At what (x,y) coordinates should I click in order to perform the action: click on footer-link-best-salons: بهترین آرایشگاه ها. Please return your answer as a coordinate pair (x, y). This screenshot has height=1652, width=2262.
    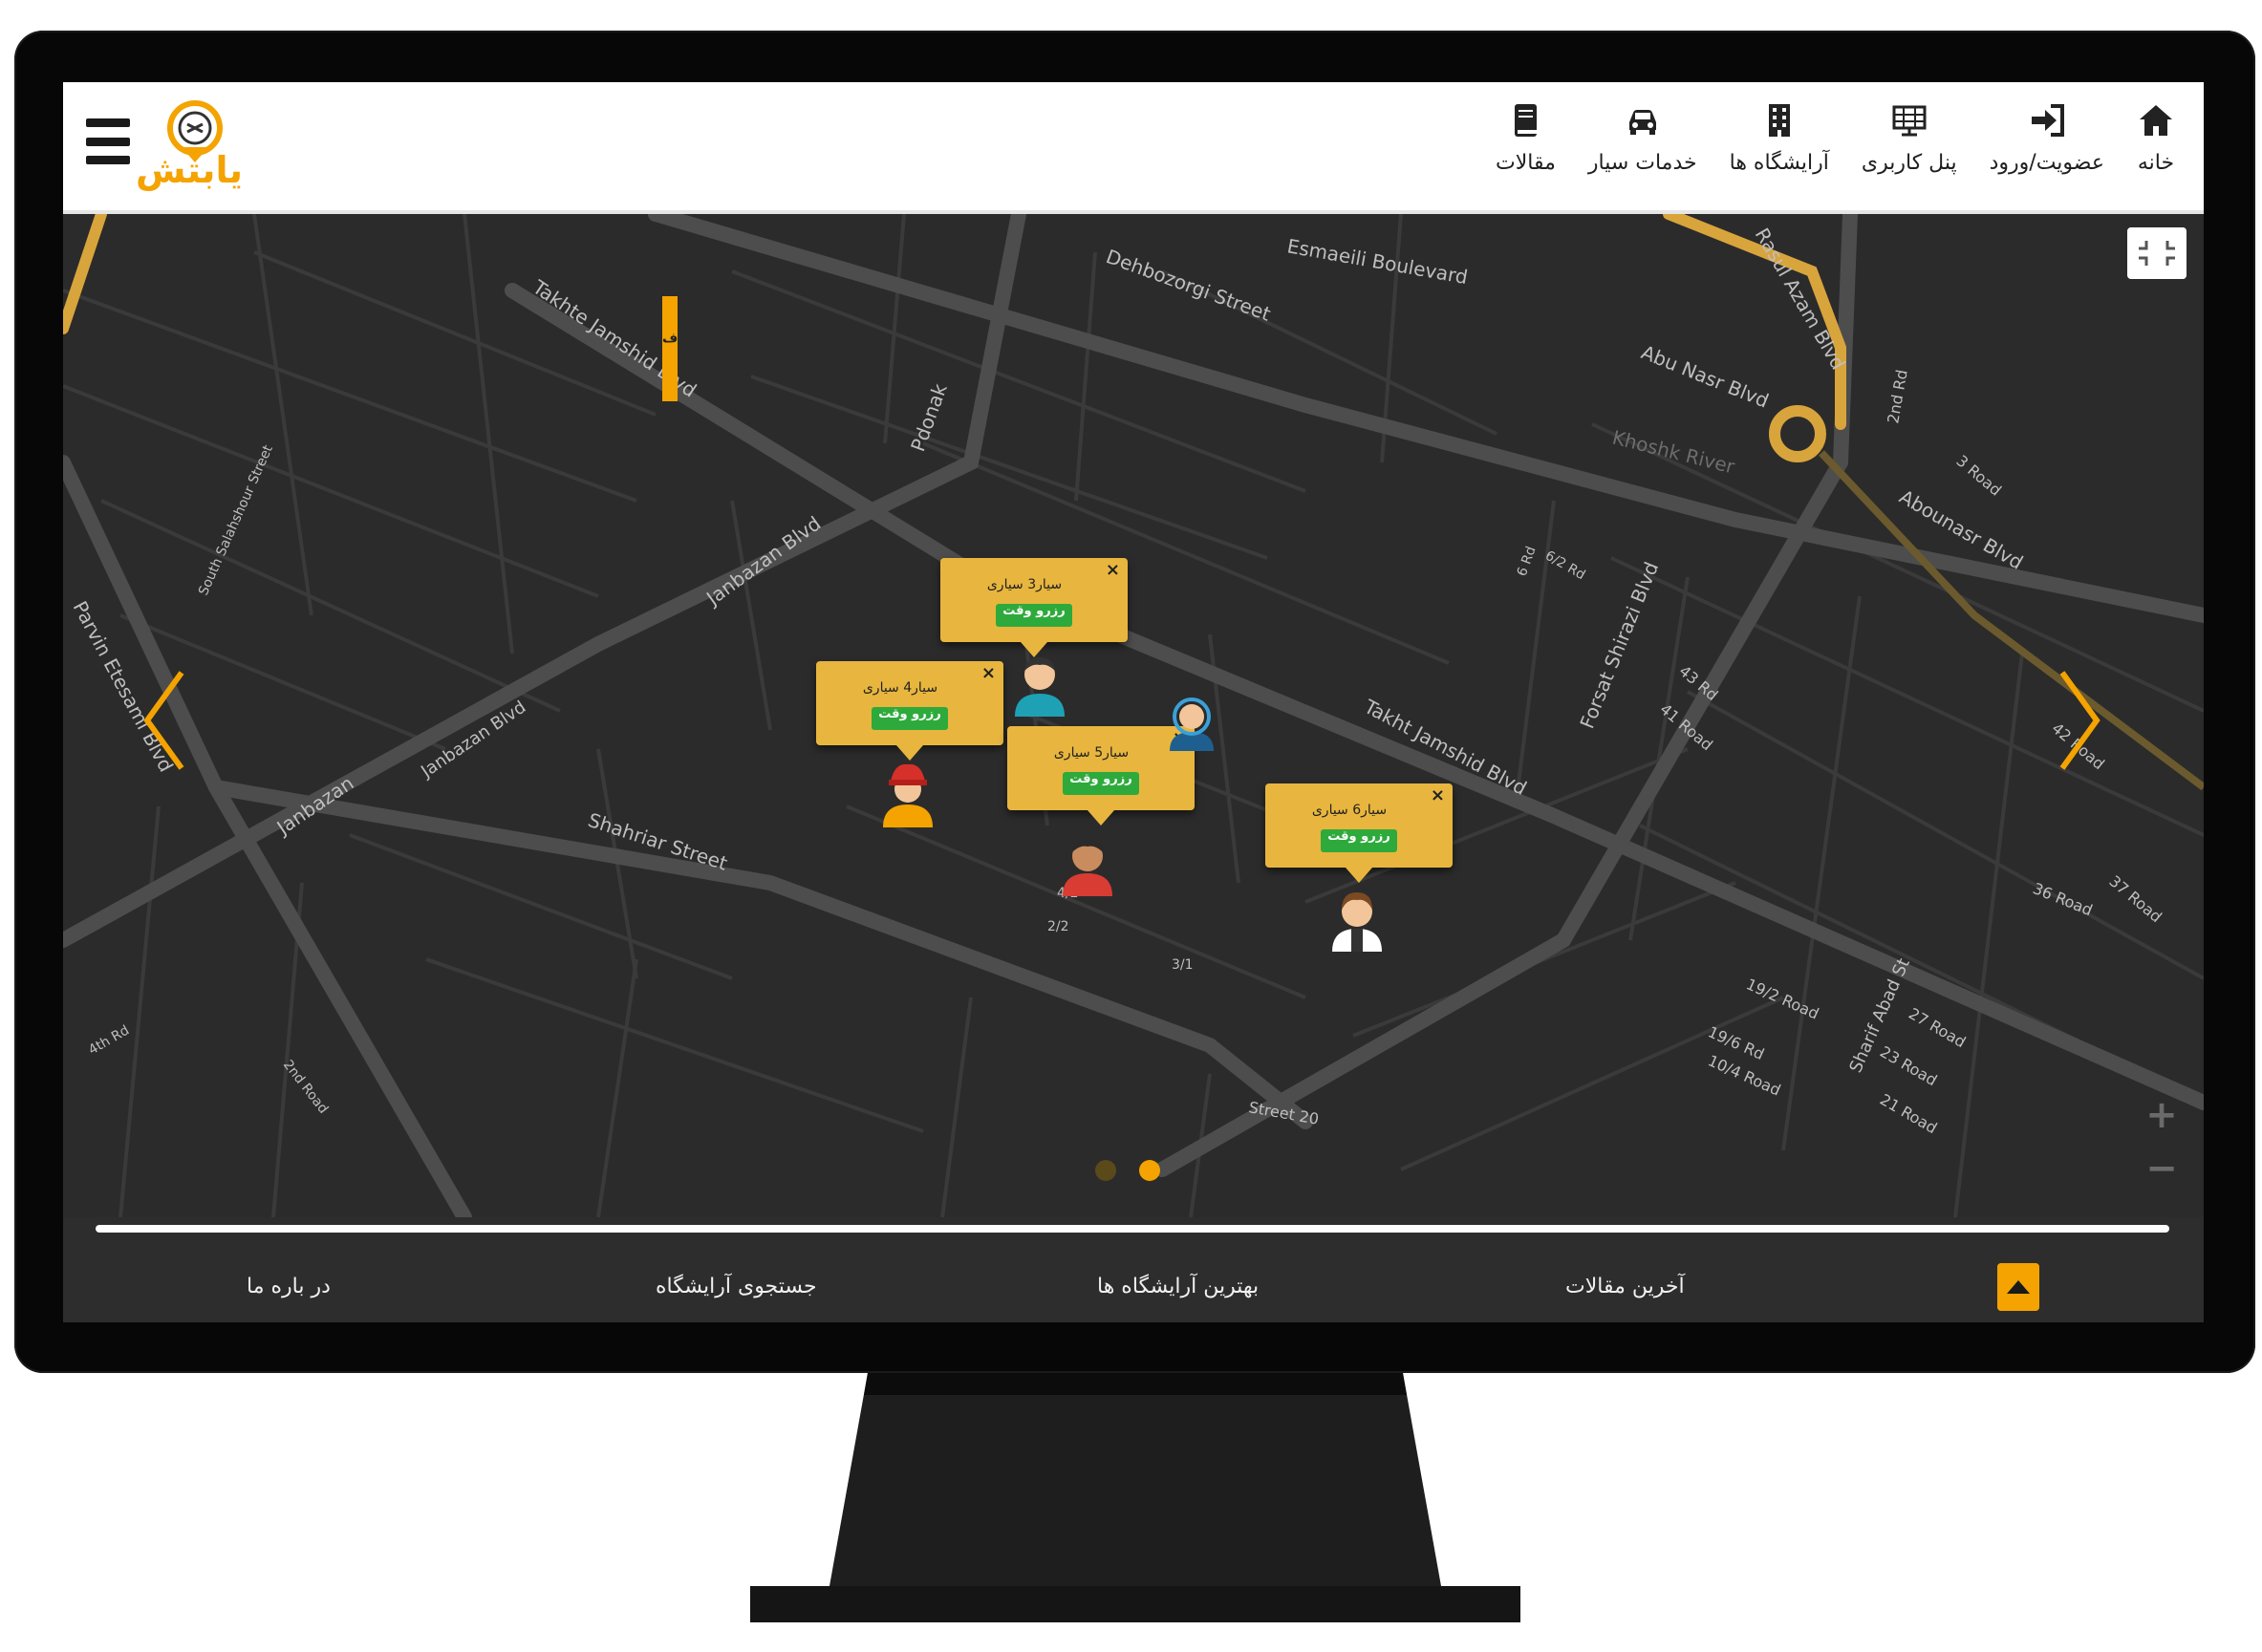
    Looking at the image, I should click on (1178, 1287).